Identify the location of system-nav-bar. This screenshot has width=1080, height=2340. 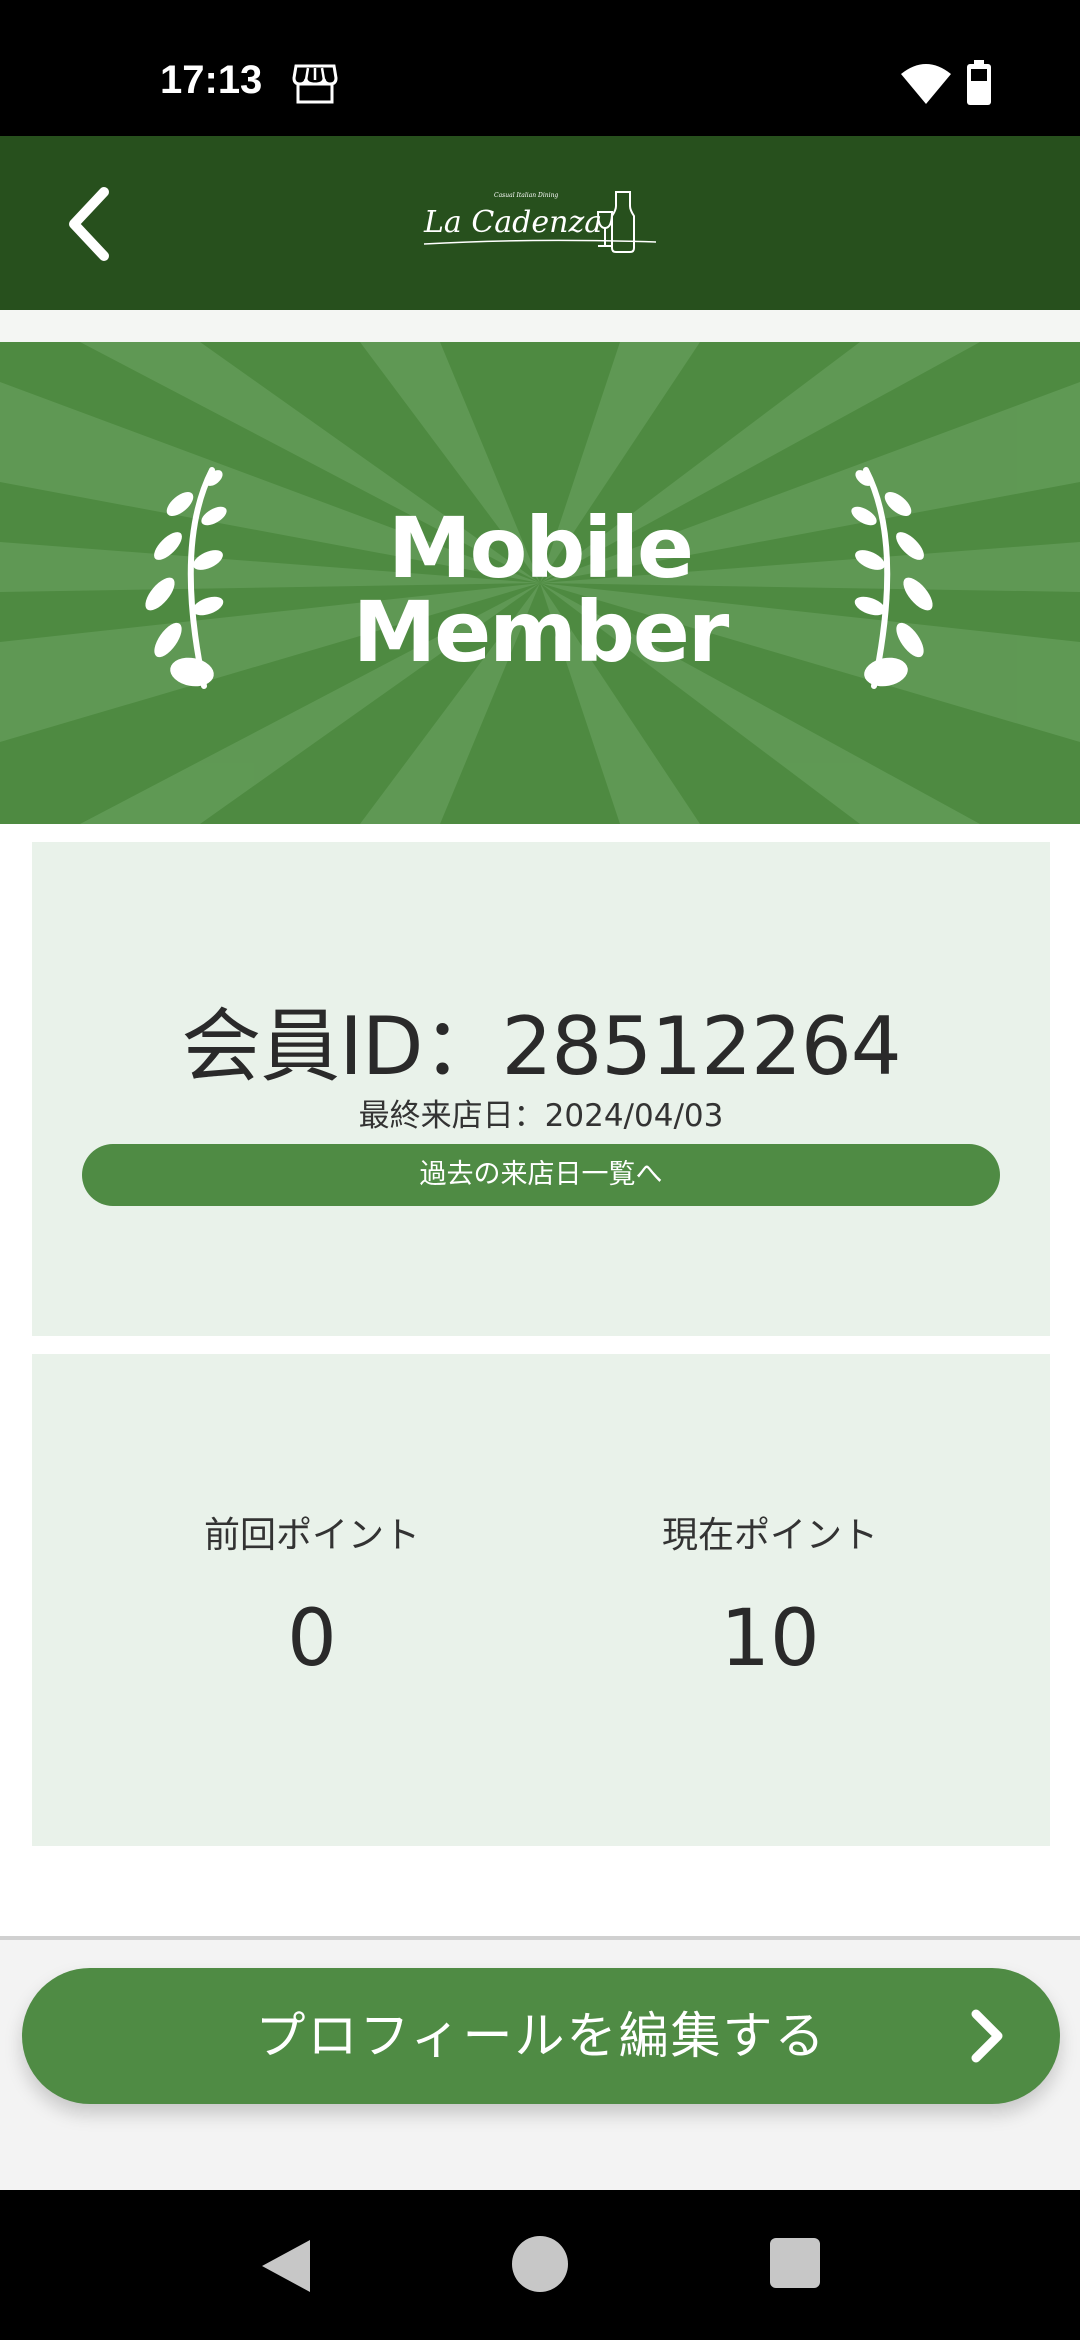
(540, 2265).